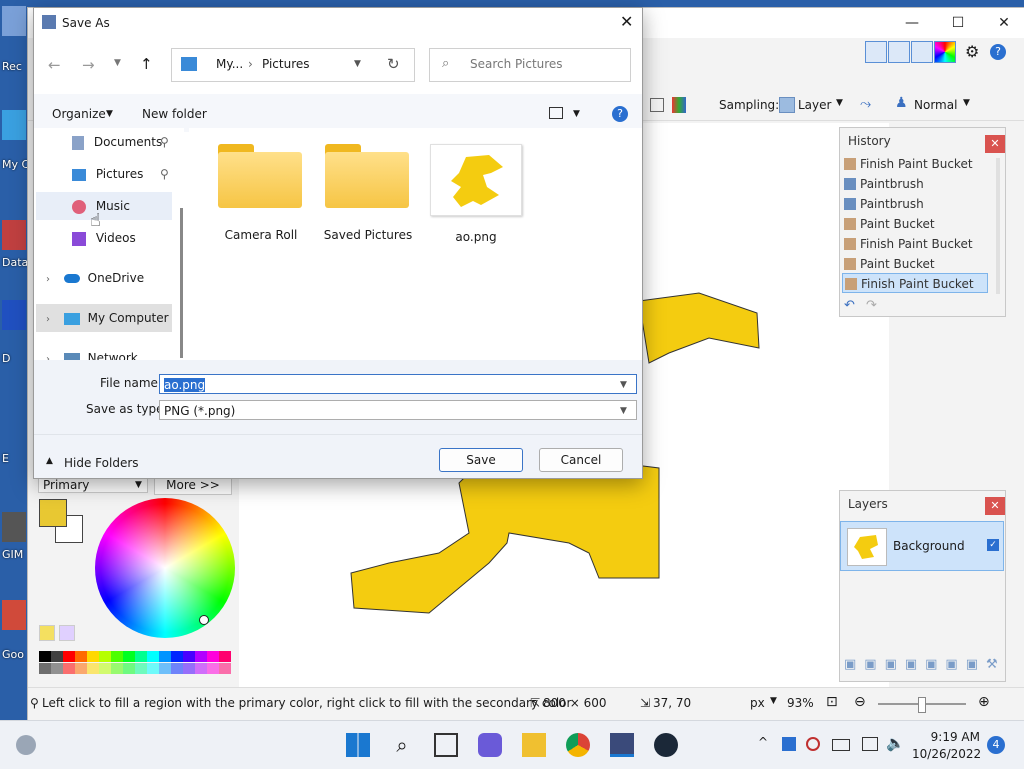  What do you see at coordinates (88, 65) in the screenshot?
I see `forward-icon: →` at bounding box center [88, 65].